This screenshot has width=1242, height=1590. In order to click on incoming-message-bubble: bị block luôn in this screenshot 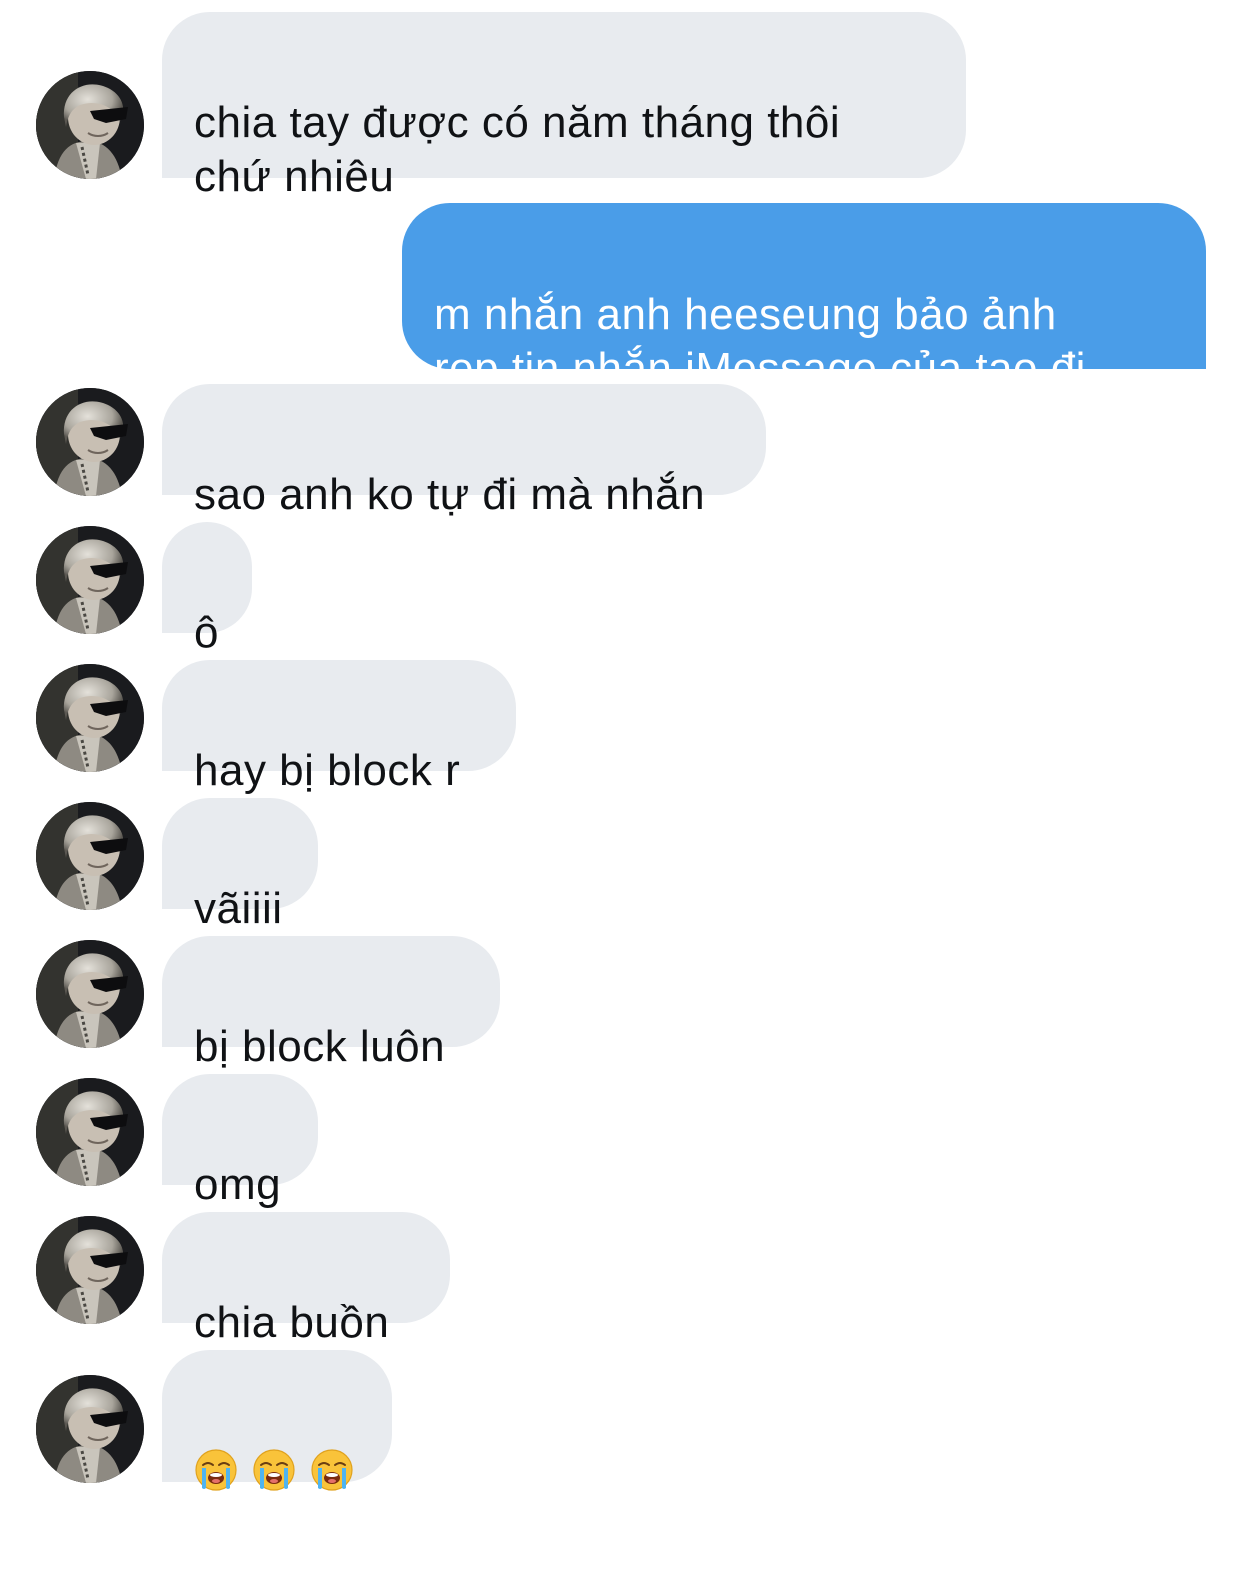, I will do `click(331, 1003)`.